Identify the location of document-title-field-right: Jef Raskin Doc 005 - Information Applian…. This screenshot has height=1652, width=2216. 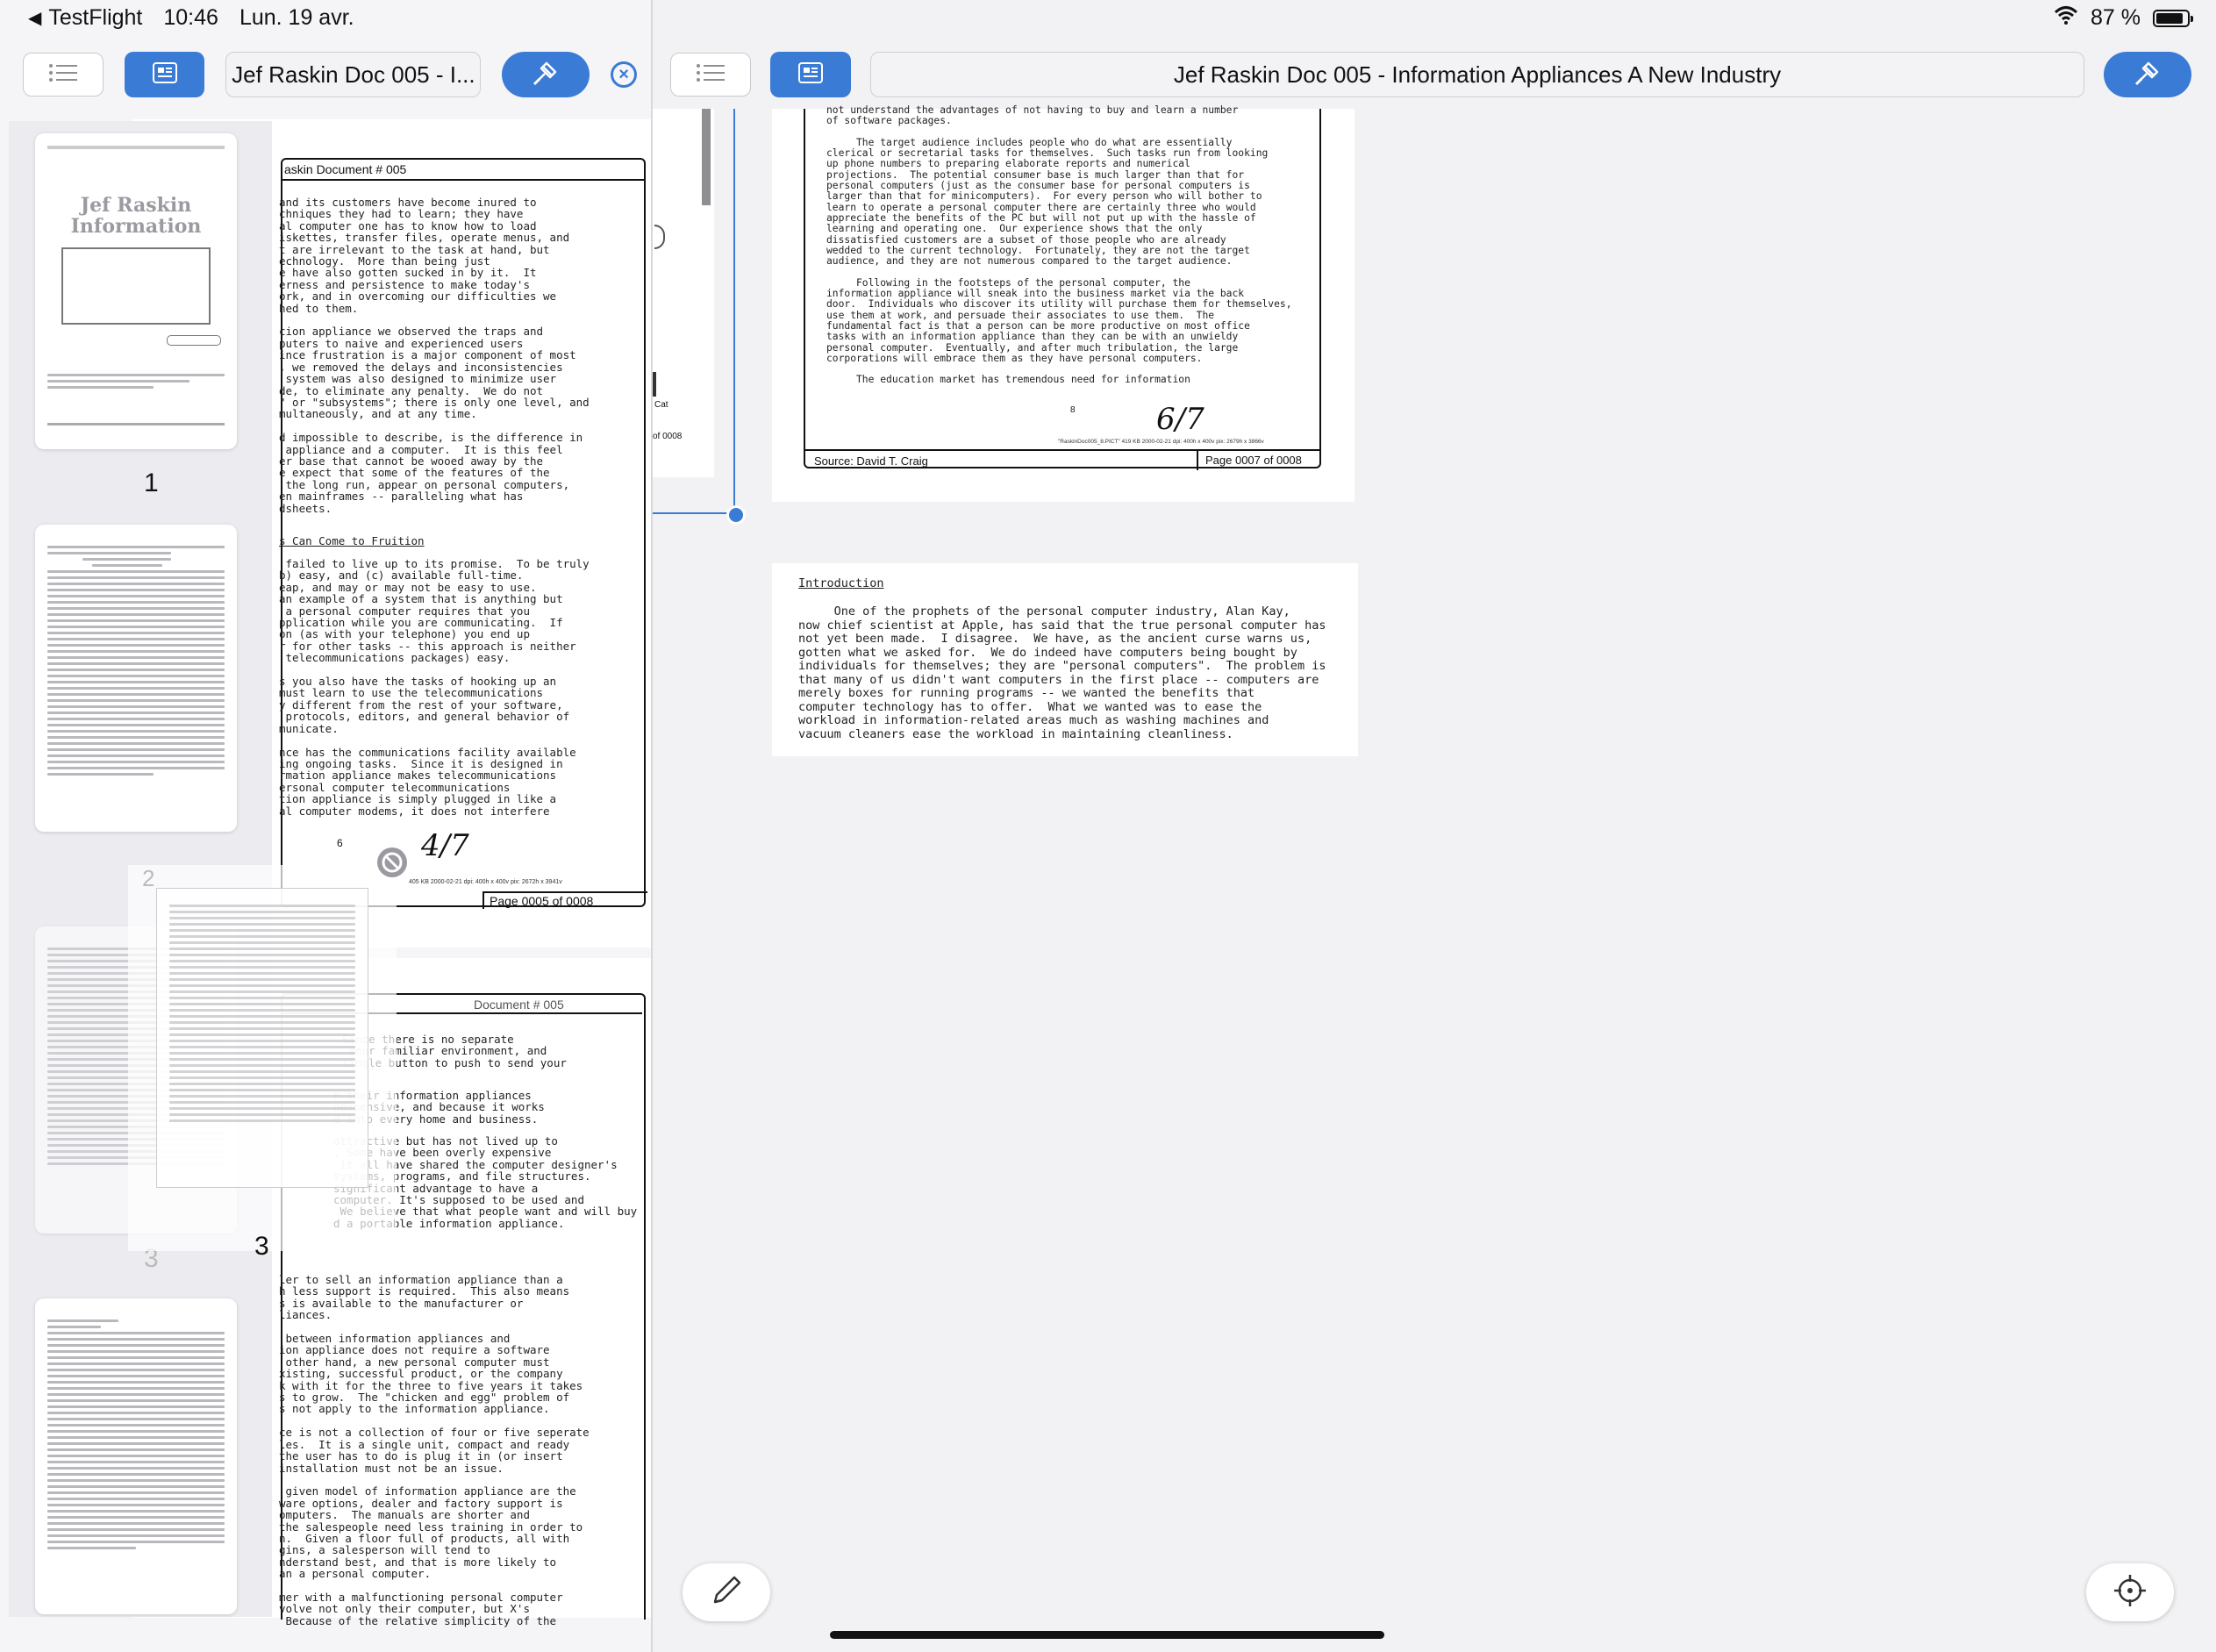
(1477, 74).